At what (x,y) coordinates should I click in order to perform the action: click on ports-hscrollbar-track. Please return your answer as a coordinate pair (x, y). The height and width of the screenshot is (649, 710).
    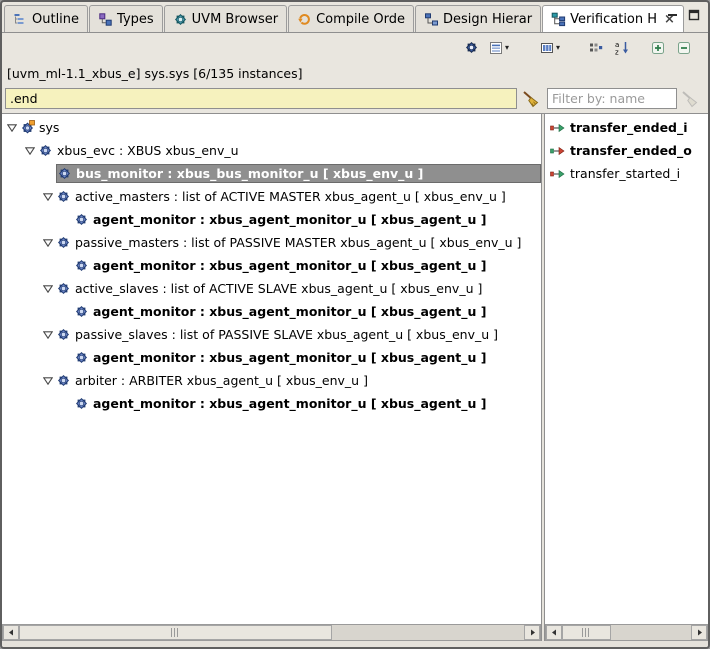
    Looking at the image, I should click on (626, 632).